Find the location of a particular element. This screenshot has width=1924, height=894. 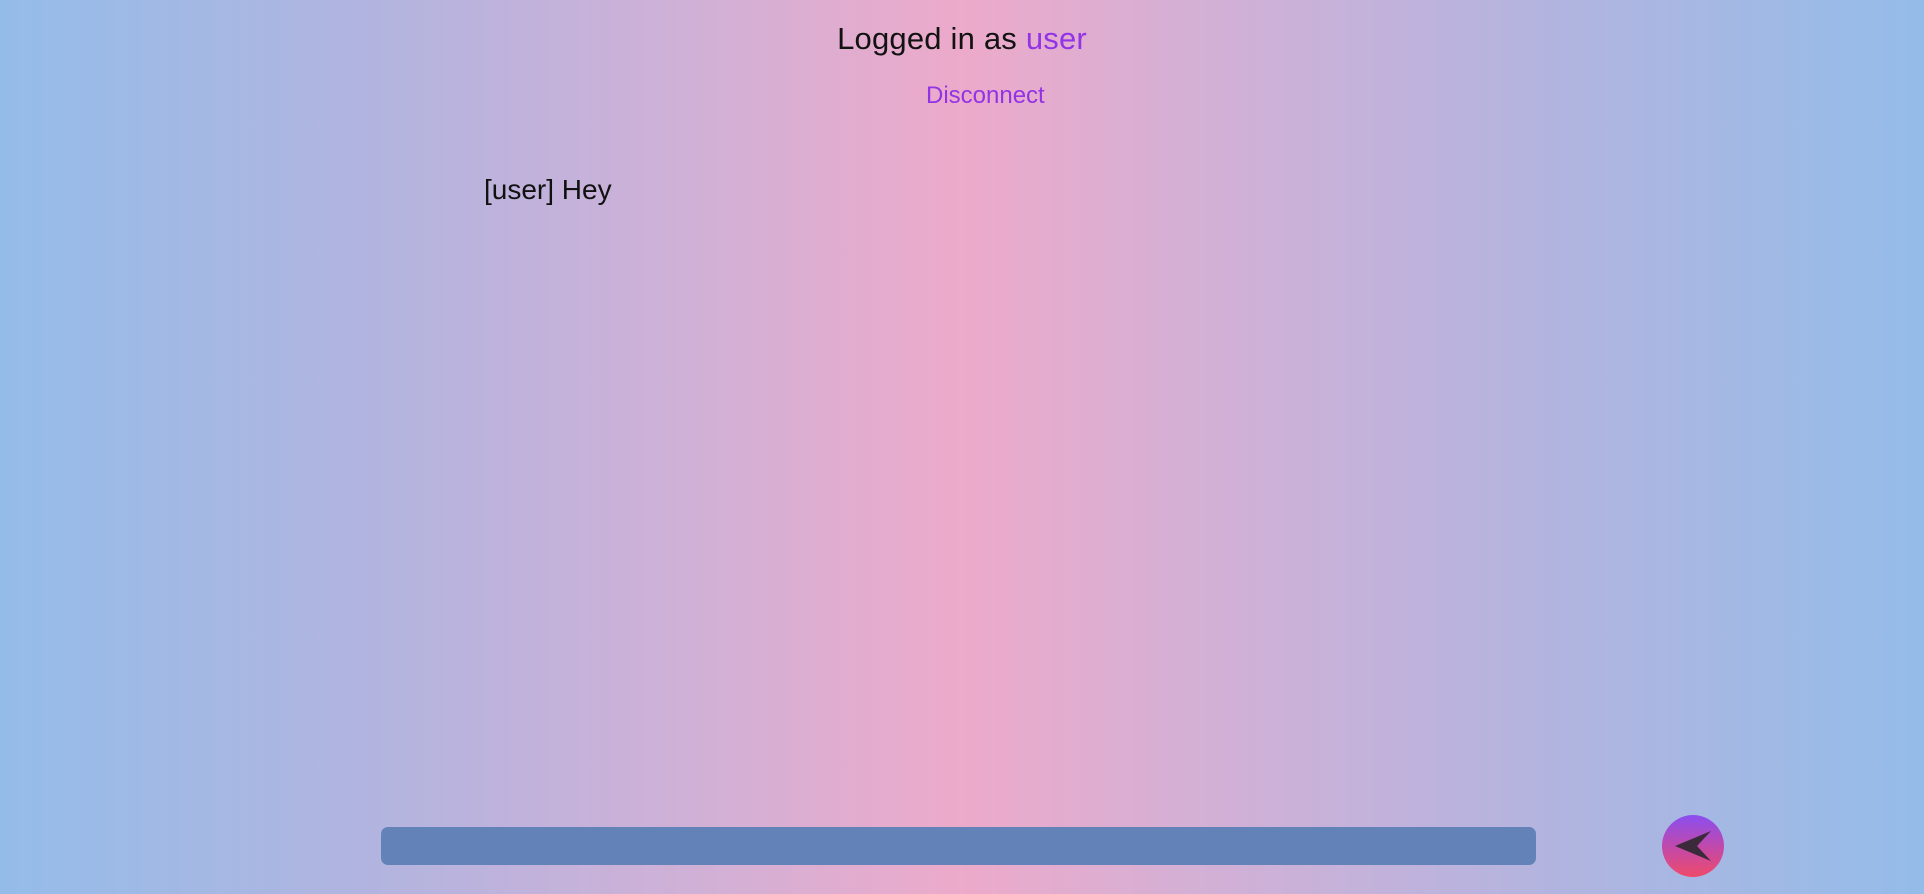

login-status-line: Logged in as user is located at coordinates (962, 39).